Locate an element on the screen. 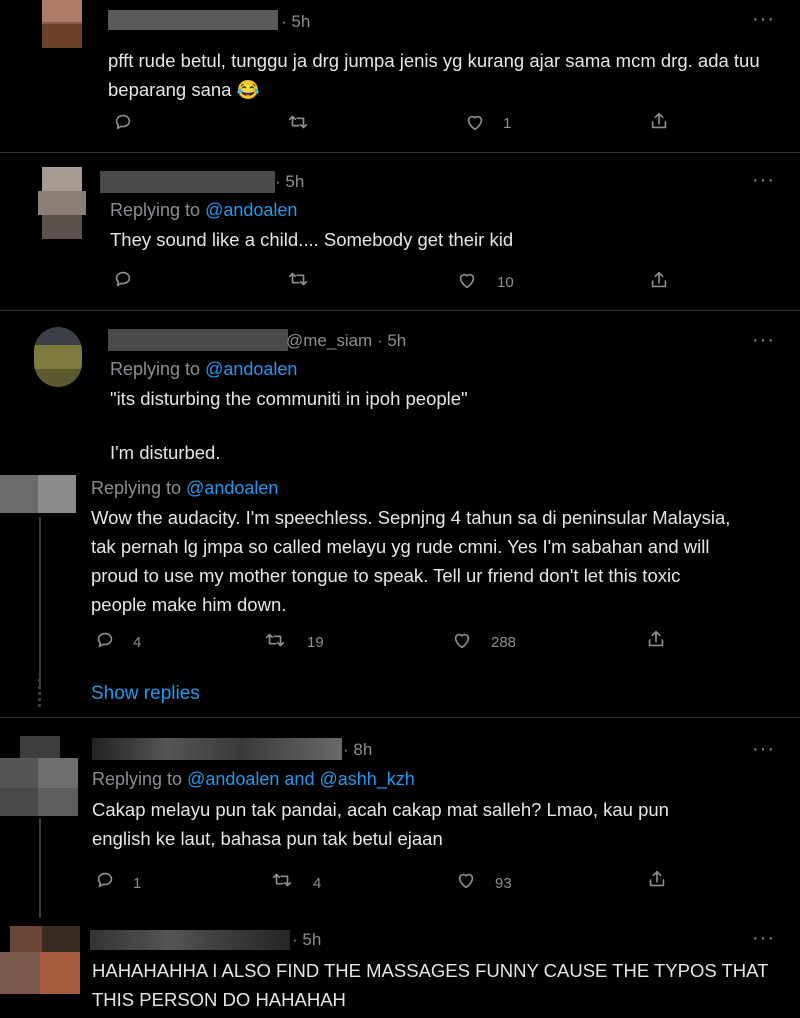 The width and height of the screenshot is (800, 1018). show-replies-link: Show replies is located at coordinates (145, 694).